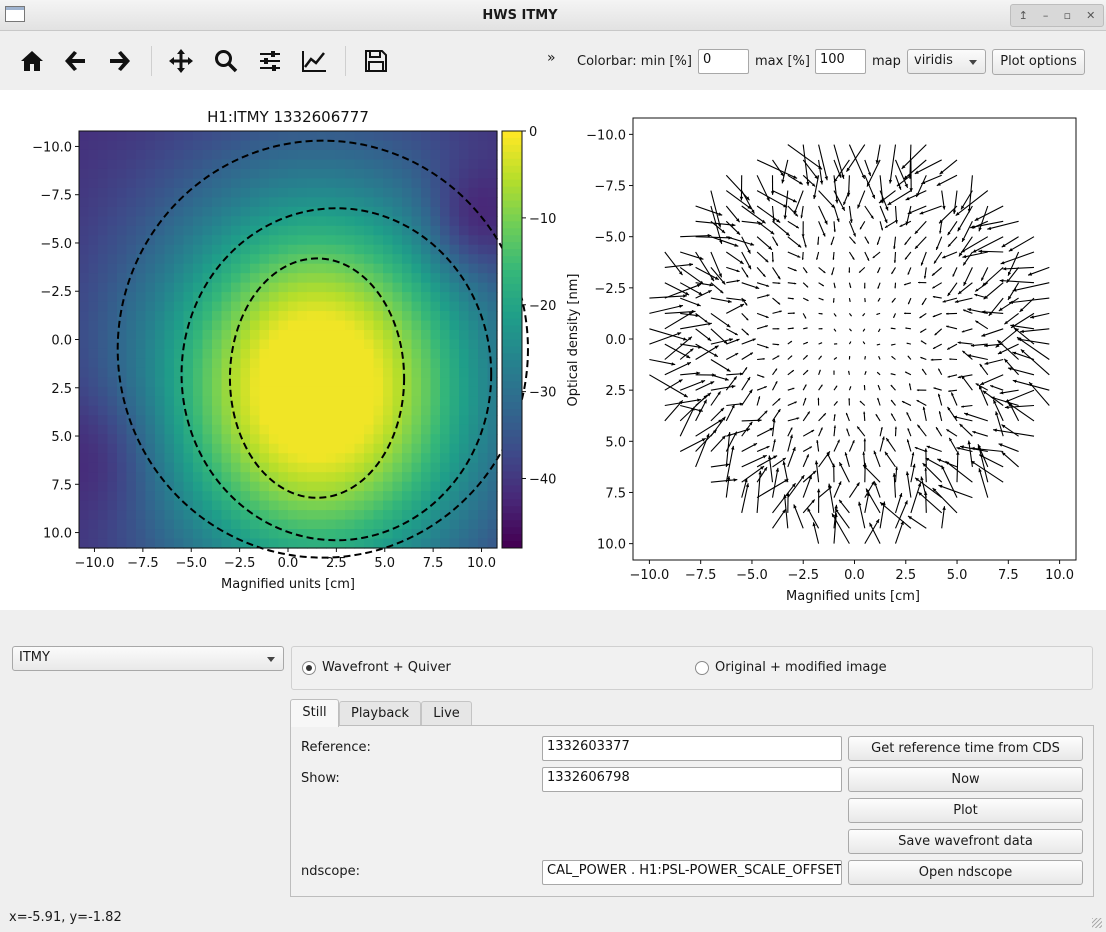 This screenshot has width=1106, height=932. What do you see at coordinates (965, 872) in the screenshot?
I see `open-ndscope-button: Open ndscope` at bounding box center [965, 872].